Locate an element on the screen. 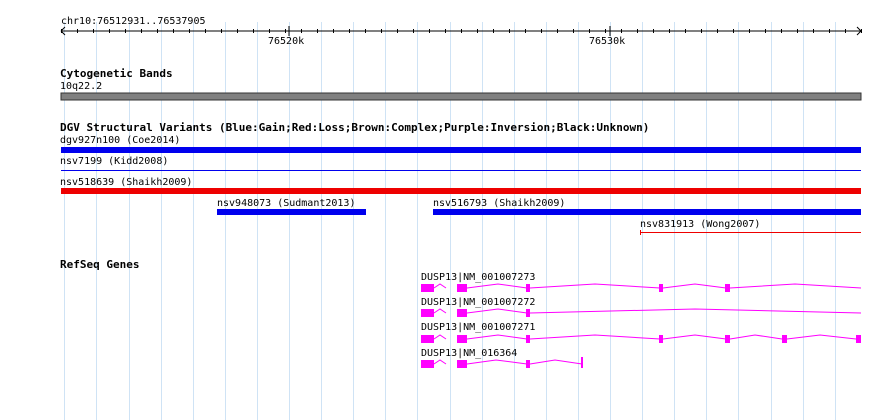 The height and width of the screenshot is (420, 890). variant-label: nsv516793 (Shaikh2009) is located at coordinates (499, 203).